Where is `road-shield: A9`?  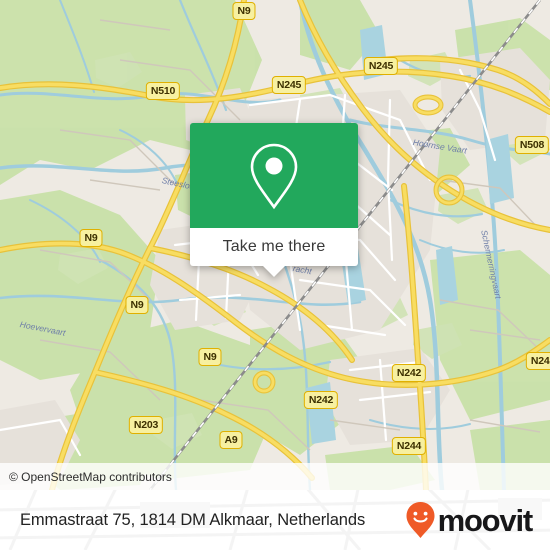
road-shield: A9 is located at coordinates (231, 440).